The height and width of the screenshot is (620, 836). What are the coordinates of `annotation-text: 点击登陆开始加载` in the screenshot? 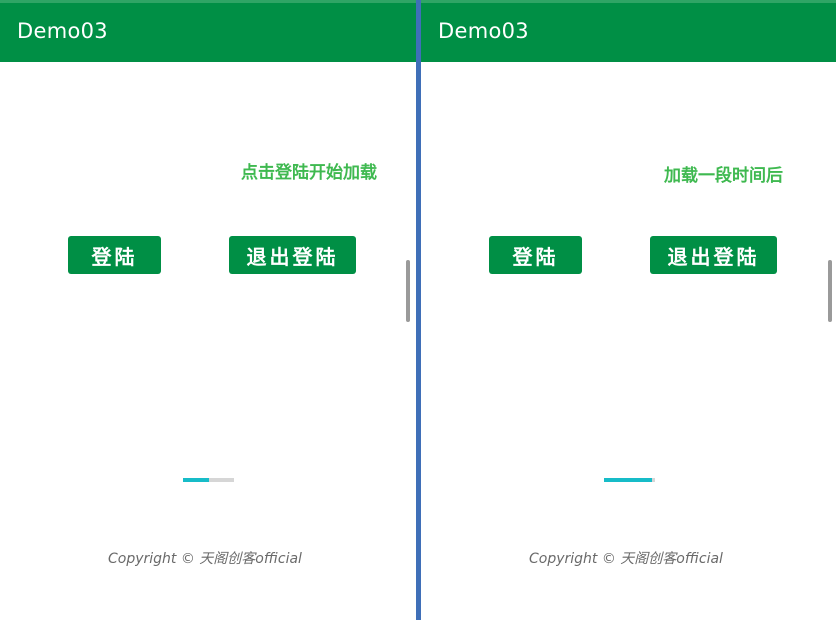 It's located at (309, 173).